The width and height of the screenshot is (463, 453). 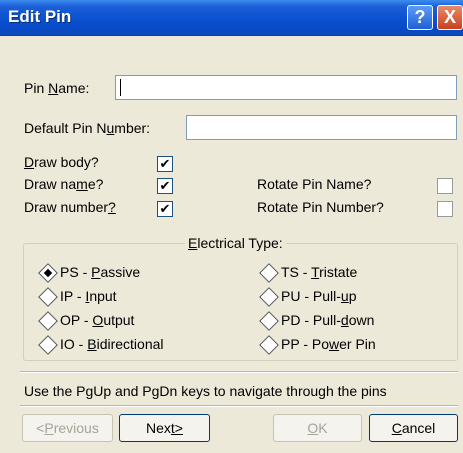 I want to click on draw-body-checkbox: ✔, so click(x=165, y=164).